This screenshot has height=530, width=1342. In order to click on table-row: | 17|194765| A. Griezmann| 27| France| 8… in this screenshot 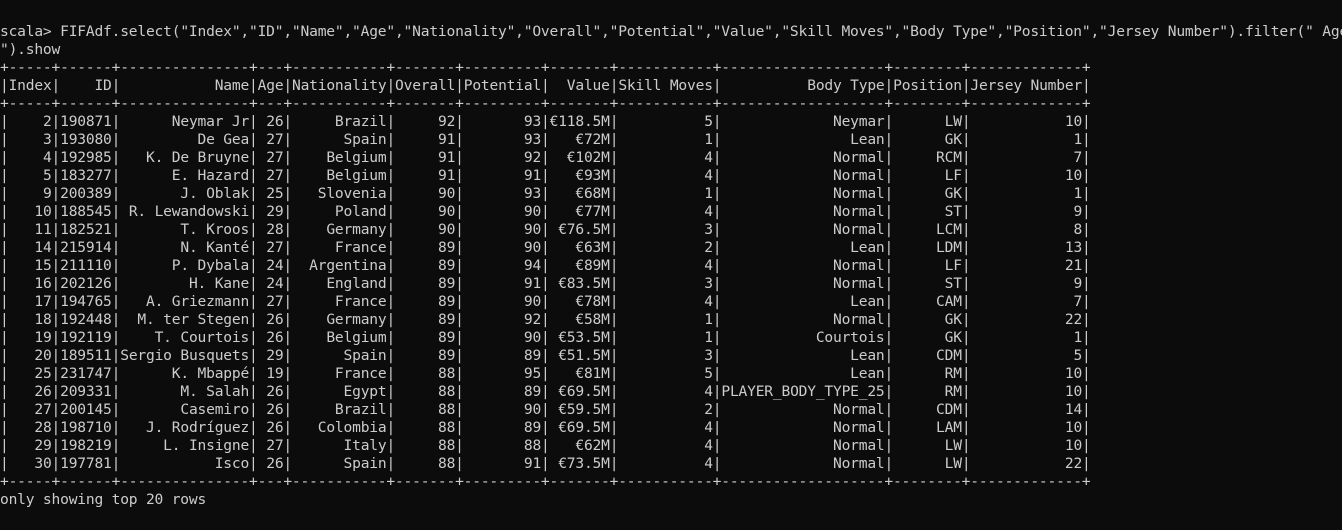, I will do `click(545, 301)`.